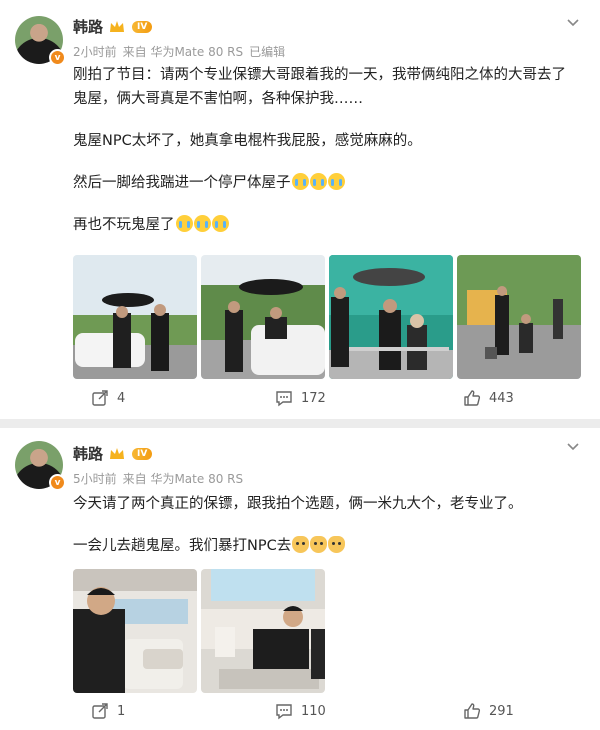 This screenshot has width=600, height=730. I want to click on paragraph: 然后一脚给我踹进一个停尸体屋子, so click(326, 183).